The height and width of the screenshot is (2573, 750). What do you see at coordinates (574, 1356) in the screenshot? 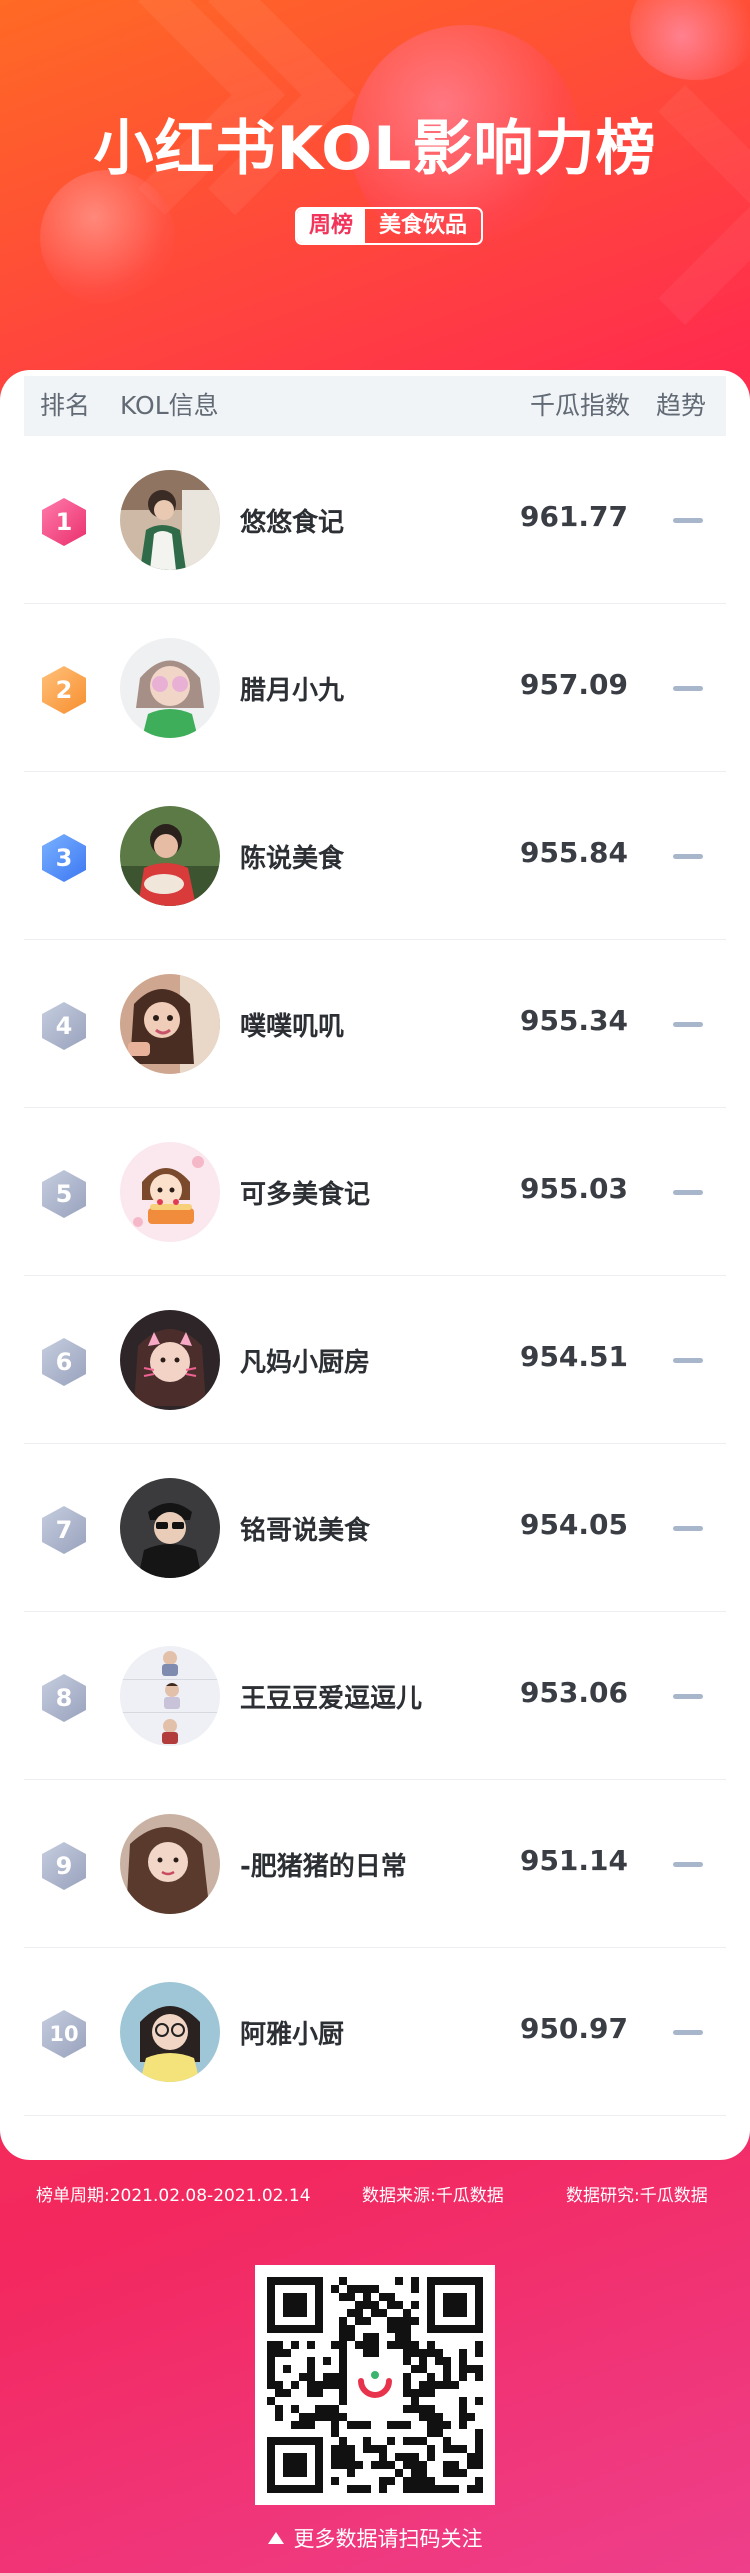
I see `kol-score: 954.51` at bounding box center [574, 1356].